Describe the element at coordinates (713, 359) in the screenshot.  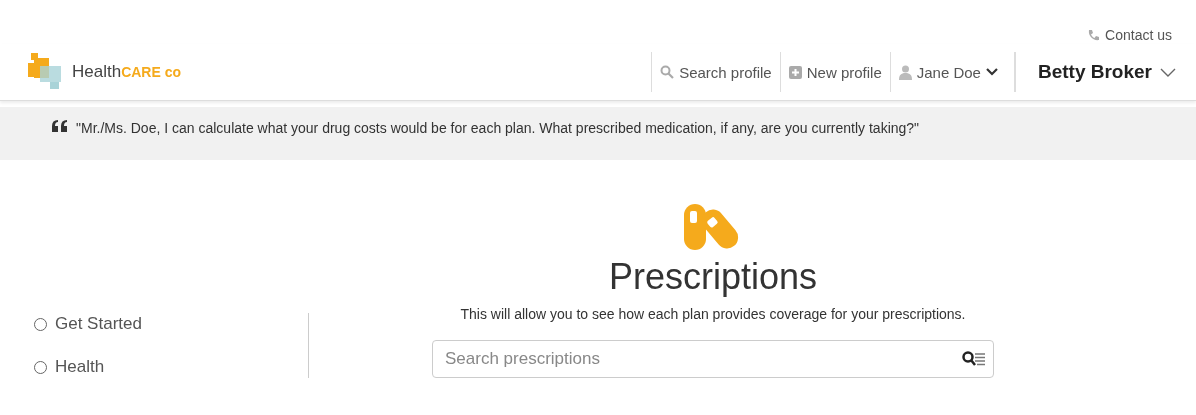
I see `search-field: Search prescriptions` at that location.